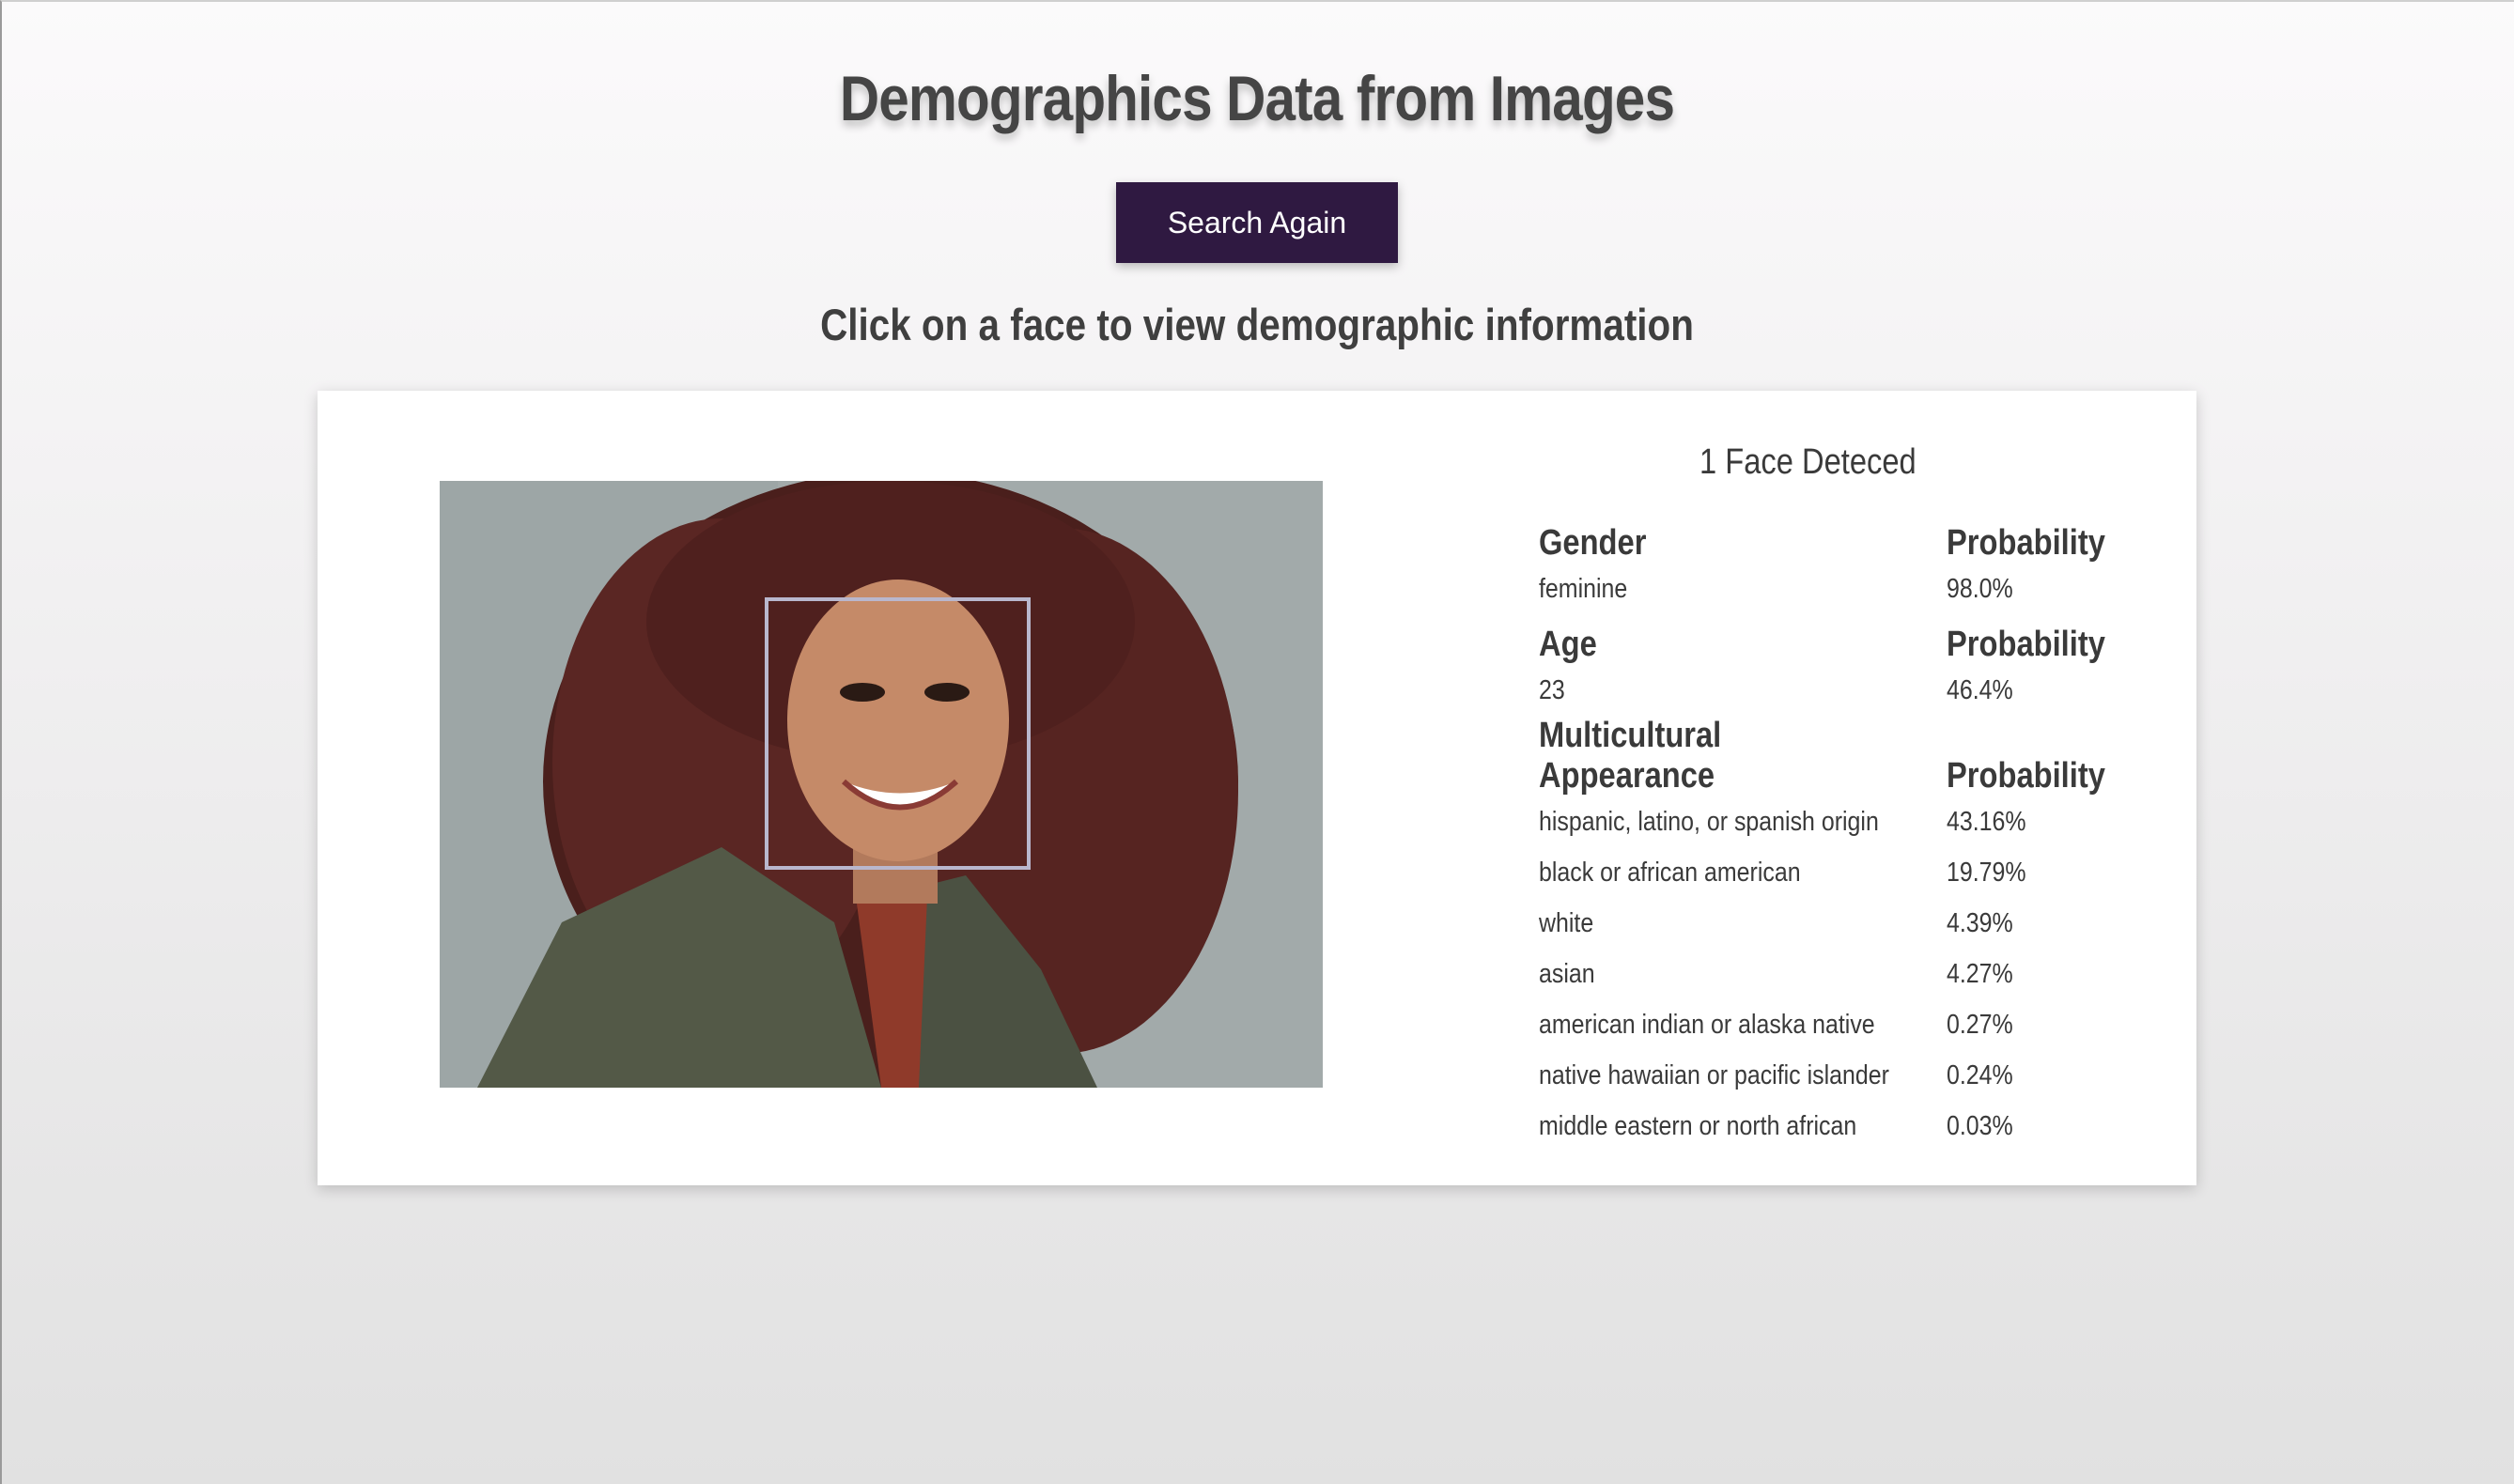 This screenshot has width=2514, height=1484. What do you see at coordinates (1808, 462) in the screenshot?
I see `faces-detected-count: 1 Face Deteced` at bounding box center [1808, 462].